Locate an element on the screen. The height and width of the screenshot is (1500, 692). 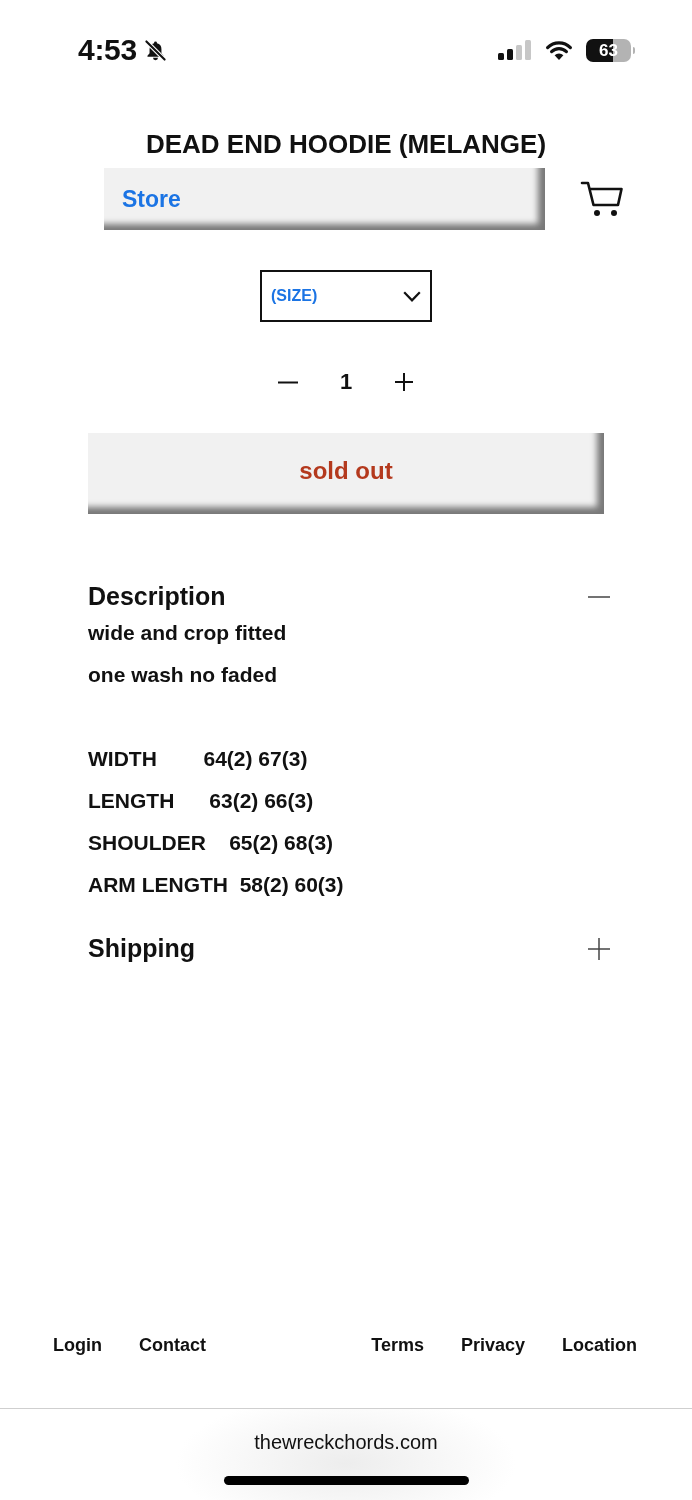
signal-icon is located at coordinates (515, 50).